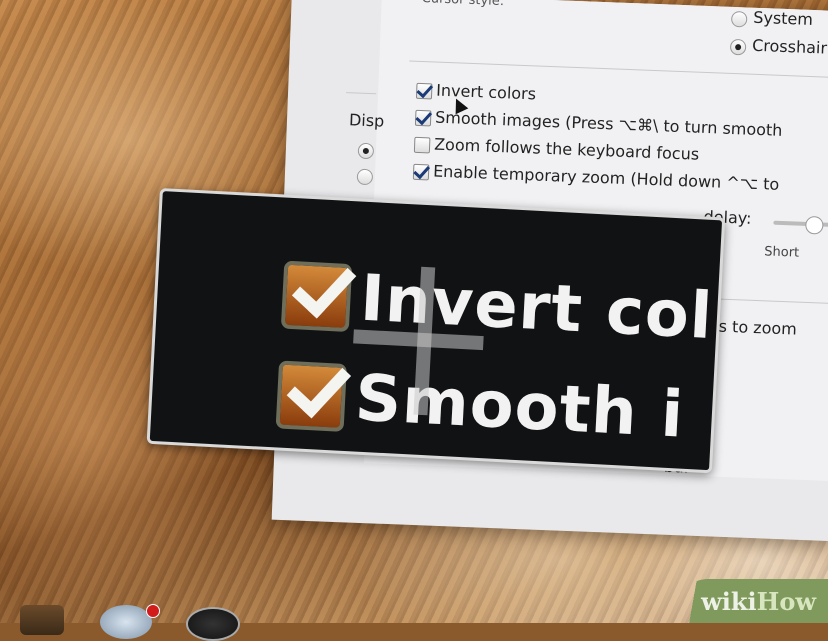 This screenshot has height=641, width=828. What do you see at coordinates (497, 306) in the screenshot?
I see `zoom-row-invert: Invert col` at bounding box center [497, 306].